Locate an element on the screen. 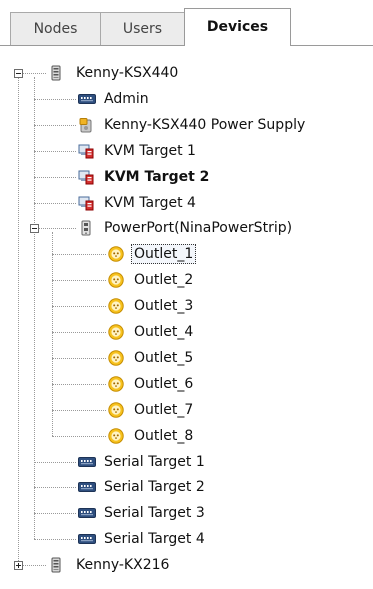 The width and height of the screenshot is (373, 589). tree-node: Outlet_2 is located at coordinates (186, 280).